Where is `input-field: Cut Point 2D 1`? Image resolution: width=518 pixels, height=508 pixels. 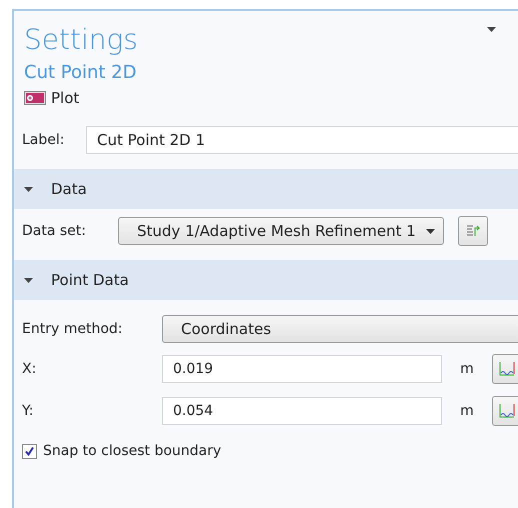 input-field: Cut Point 2D 1 is located at coordinates (302, 140).